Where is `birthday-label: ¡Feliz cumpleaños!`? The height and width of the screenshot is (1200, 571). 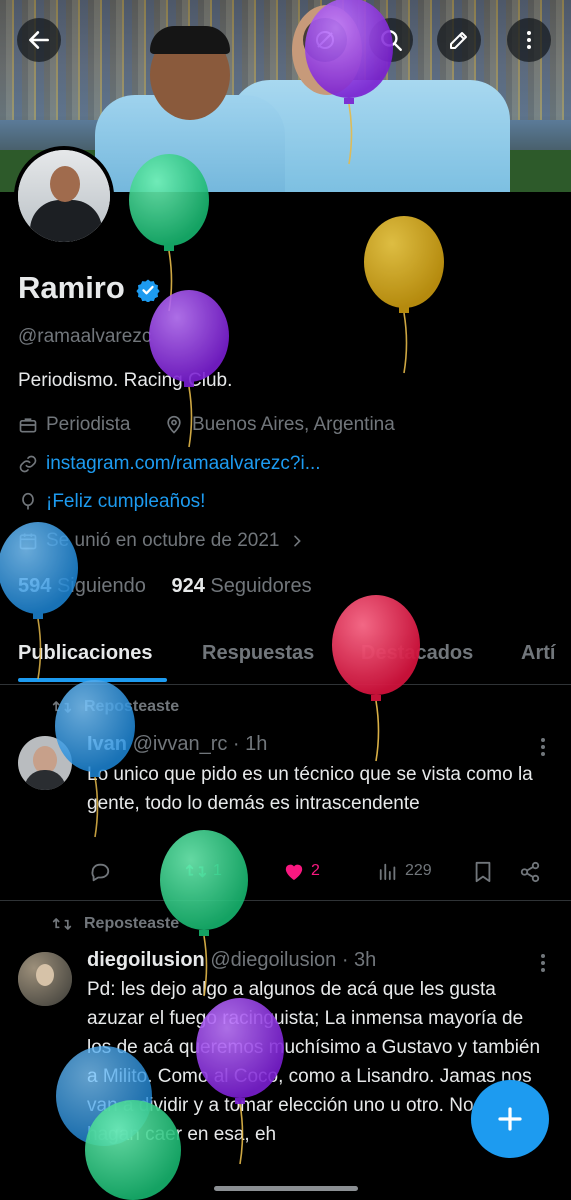 birthday-label: ¡Feliz cumpleaños! is located at coordinates (126, 501).